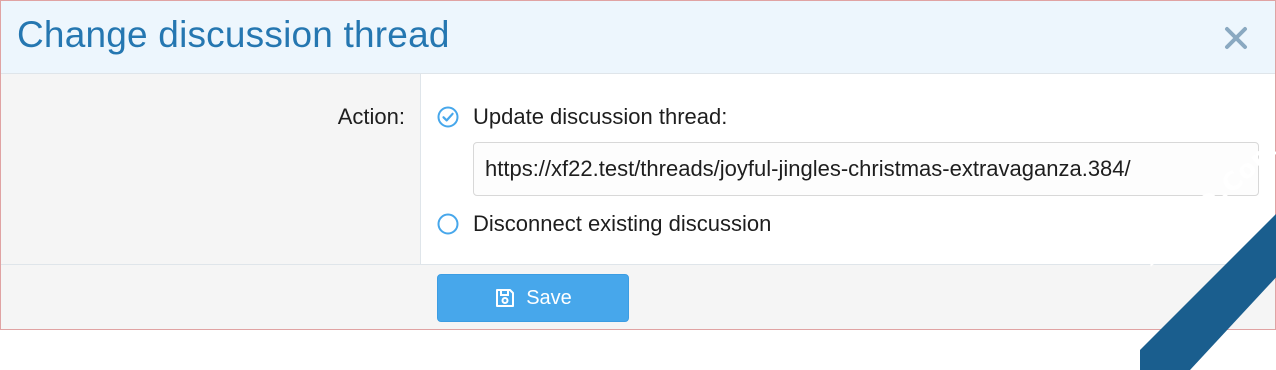 The image size is (1276, 370). I want to click on floppy-disk-icon, so click(505, 298).